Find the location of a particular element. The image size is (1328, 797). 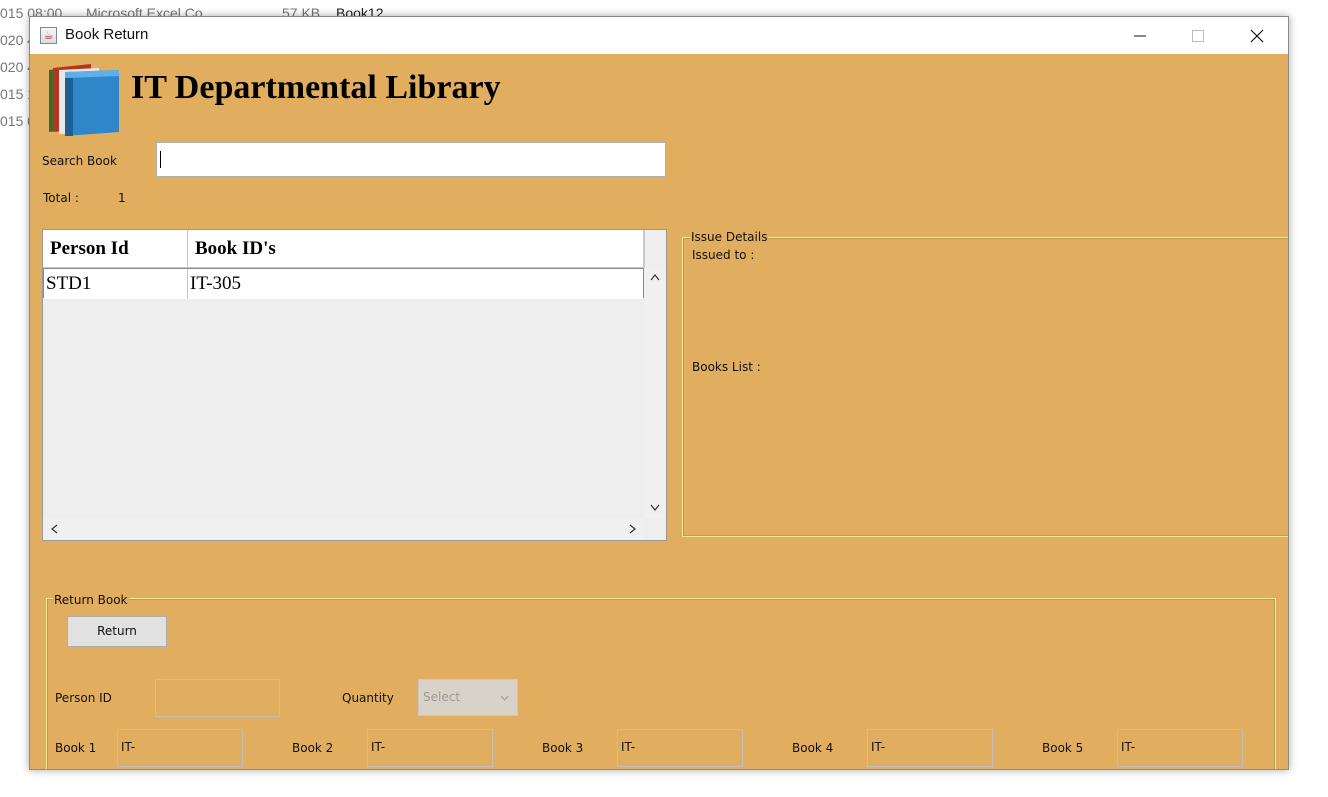

cell-person-id: STD1 is located at coordinates (116, 284).